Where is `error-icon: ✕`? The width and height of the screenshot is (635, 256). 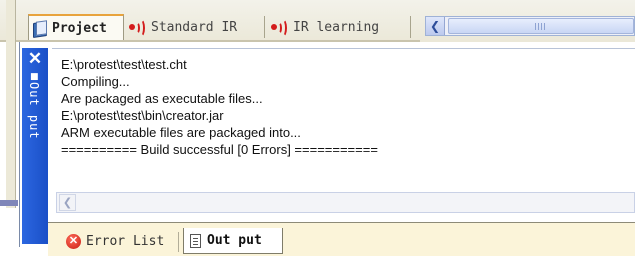
error-icon: ✕ is located at coordinates (73, 241).